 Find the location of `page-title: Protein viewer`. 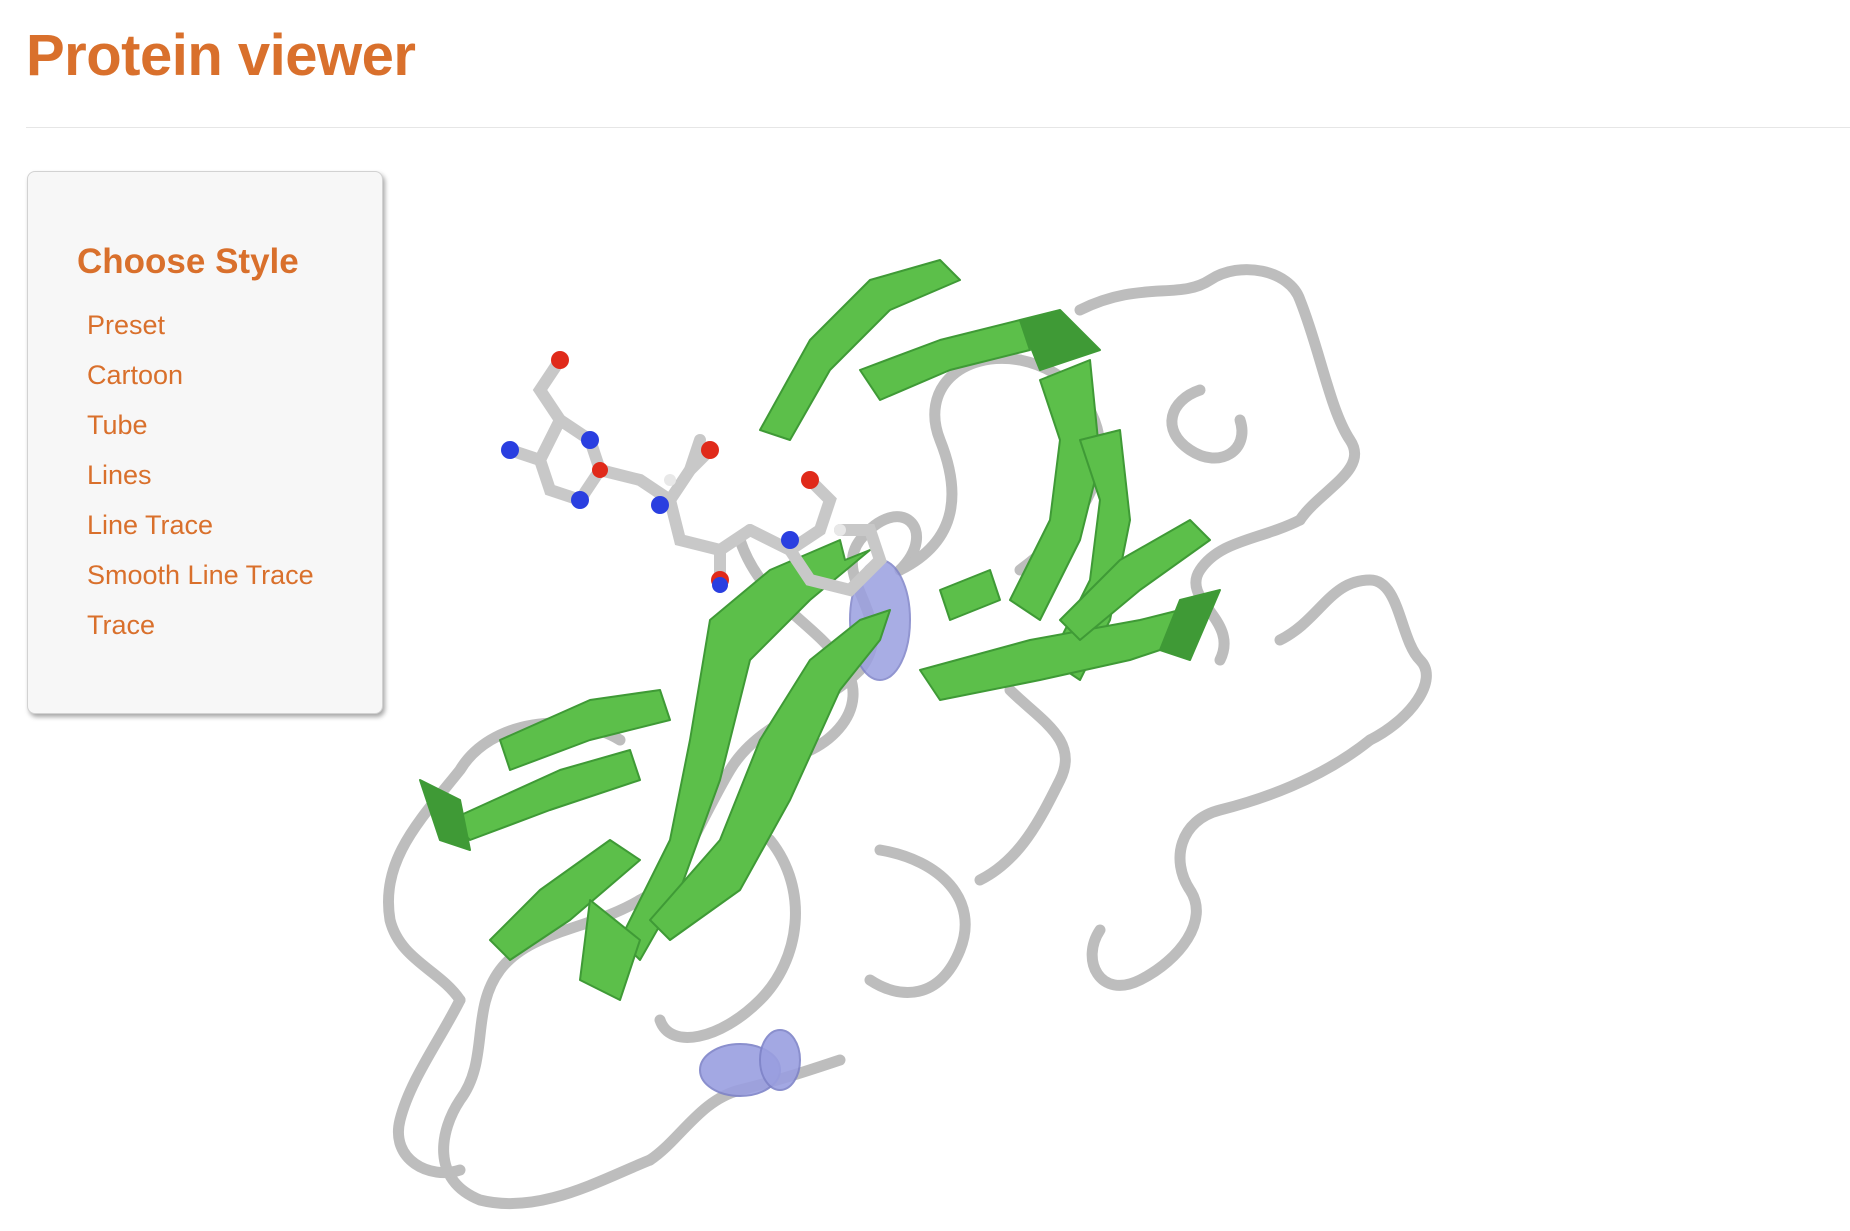

page-title: Protein viewer is located at coordinates (221, 55).